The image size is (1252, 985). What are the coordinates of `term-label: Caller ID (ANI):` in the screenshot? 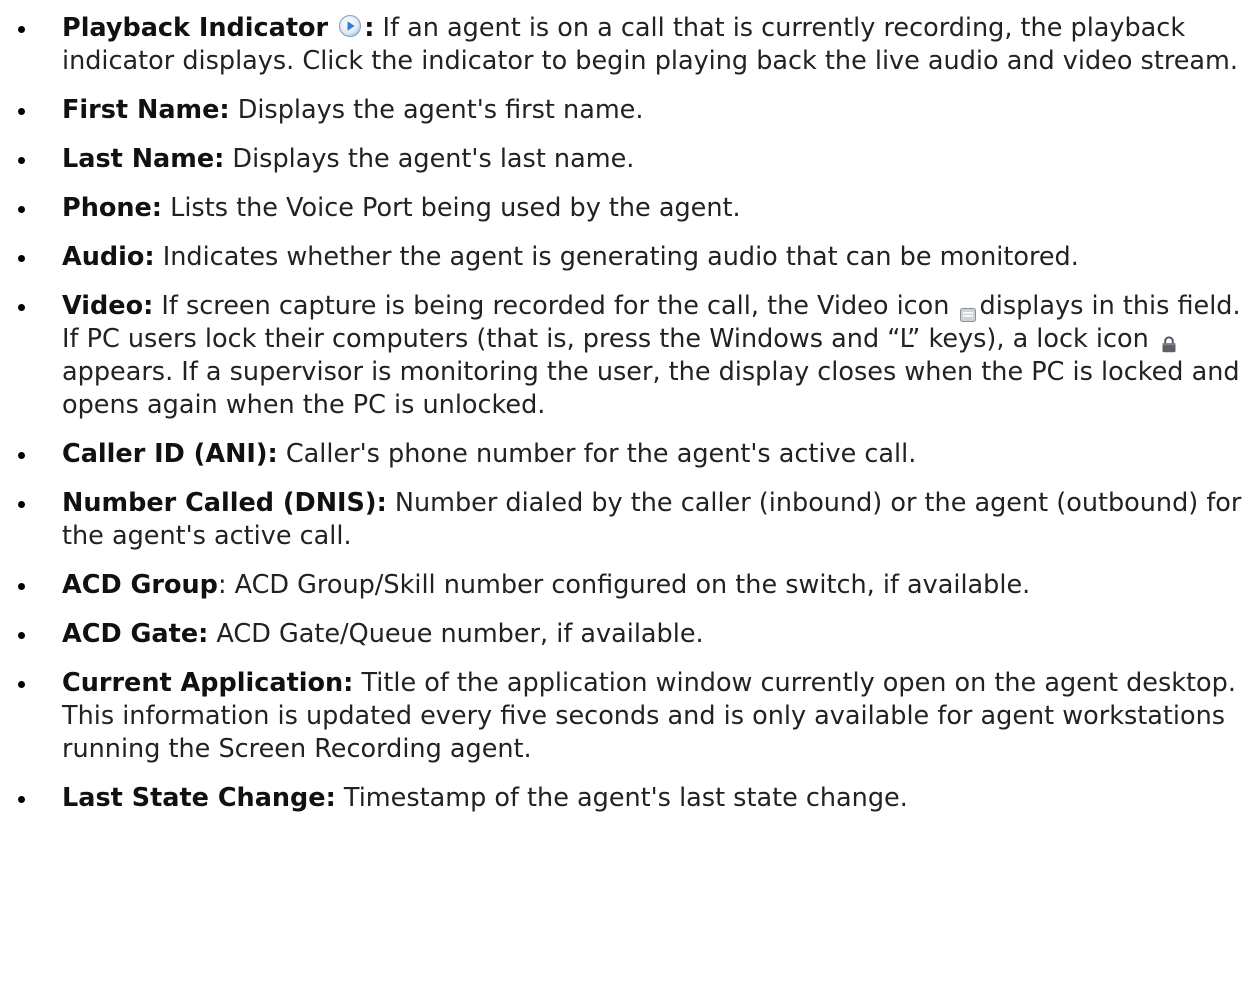 It's located at (170, 454).